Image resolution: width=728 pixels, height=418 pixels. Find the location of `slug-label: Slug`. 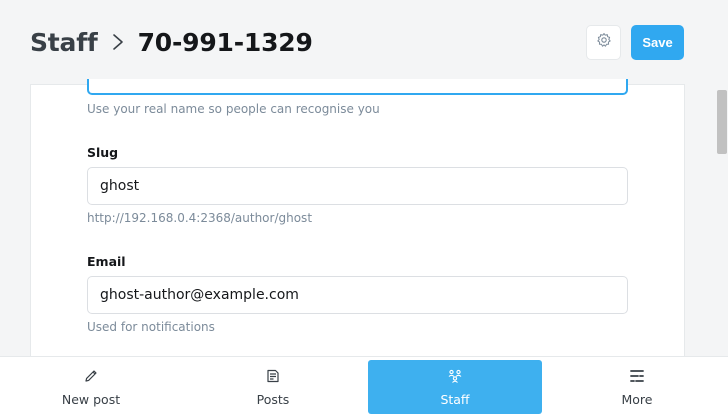

slug-label: Slug is located at coordinates (103, 152).